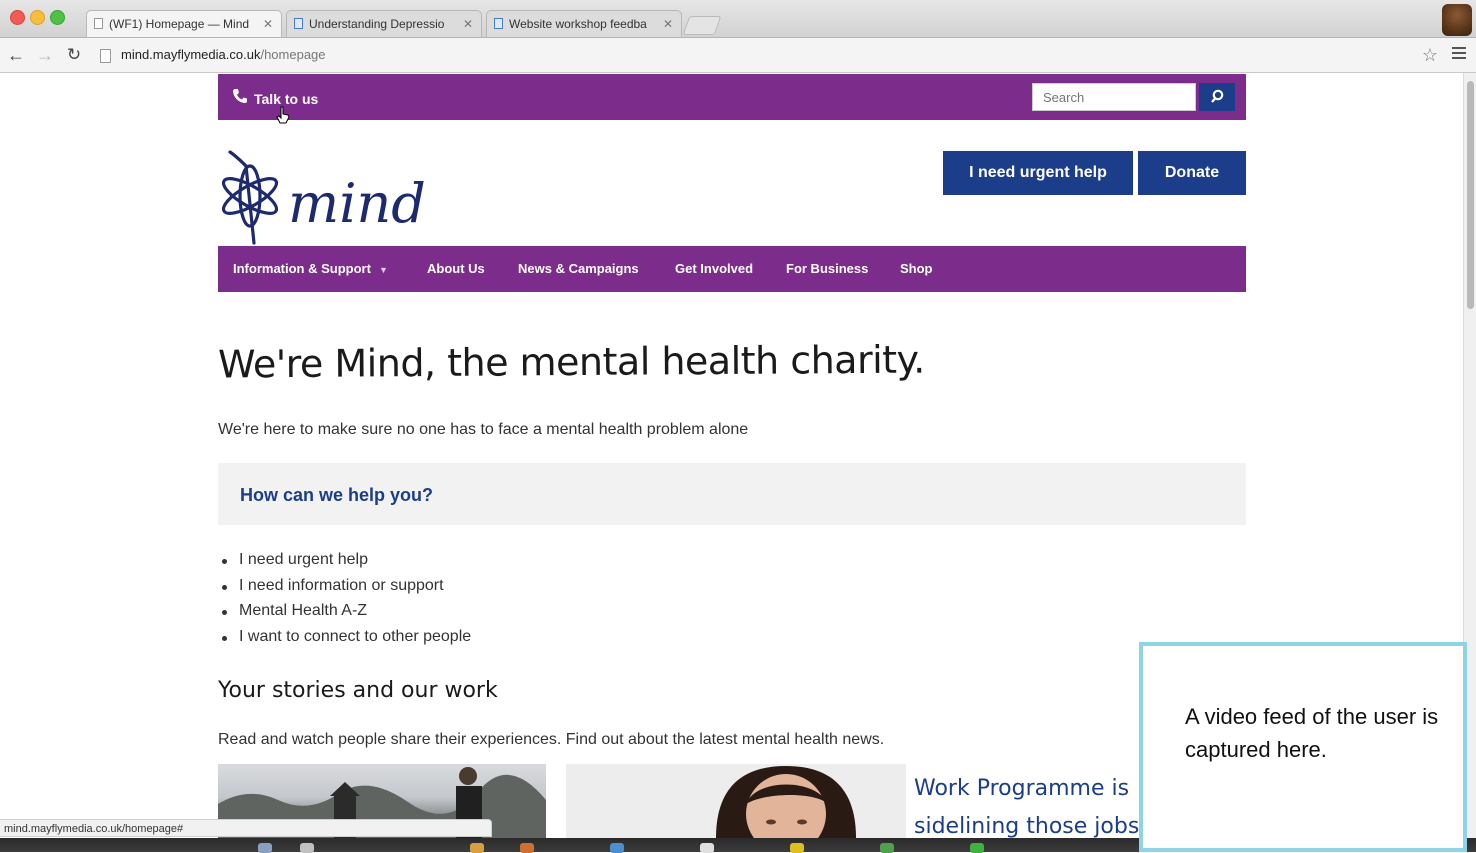  Describe the element at coordinates (57, 17) in the screenshot. I see `zoom-window-icon` at that location.